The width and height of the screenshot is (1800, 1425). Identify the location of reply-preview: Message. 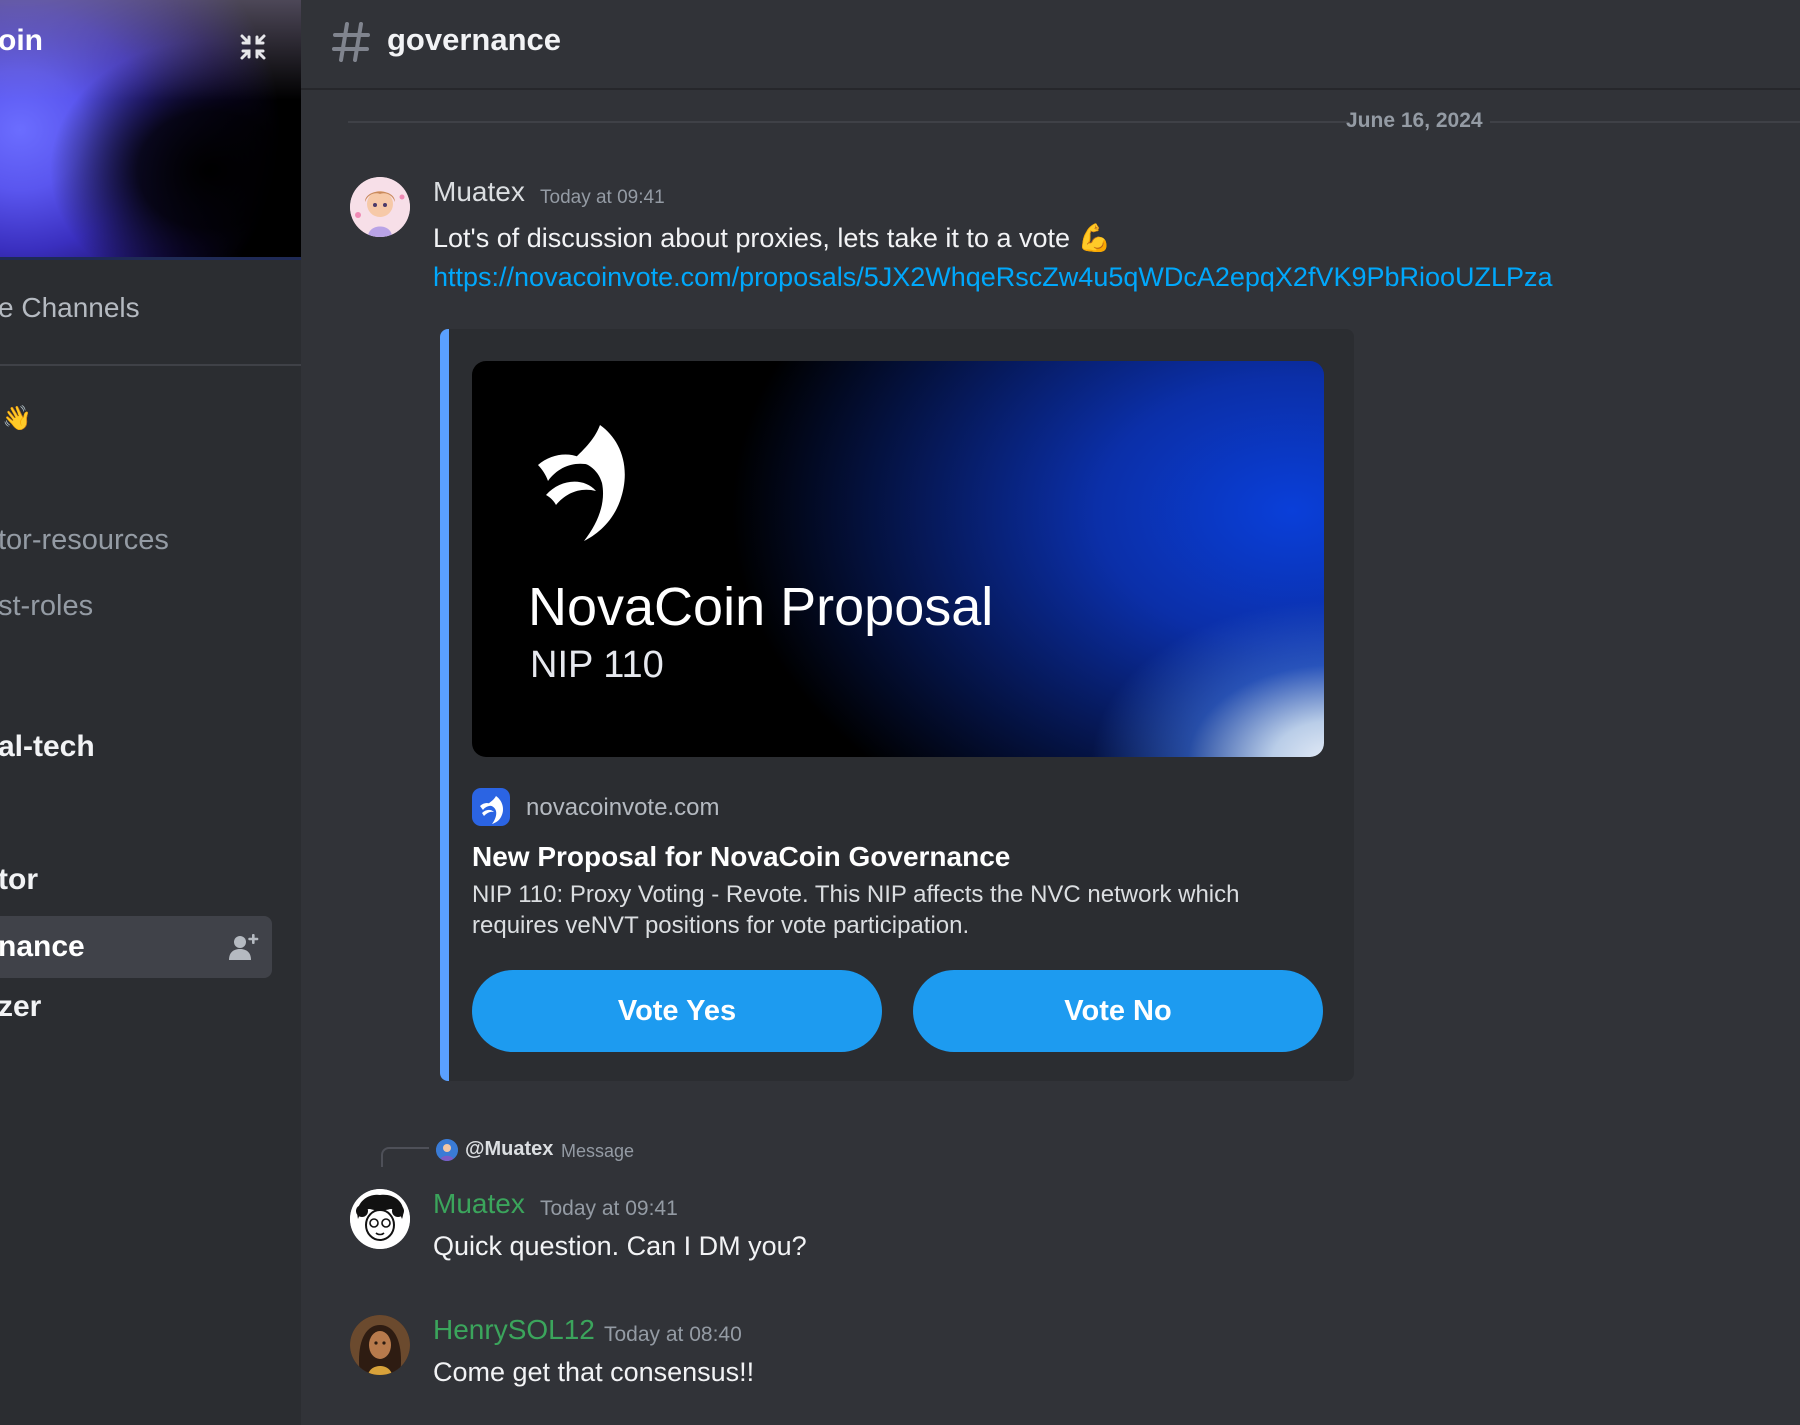
(597, 1151).